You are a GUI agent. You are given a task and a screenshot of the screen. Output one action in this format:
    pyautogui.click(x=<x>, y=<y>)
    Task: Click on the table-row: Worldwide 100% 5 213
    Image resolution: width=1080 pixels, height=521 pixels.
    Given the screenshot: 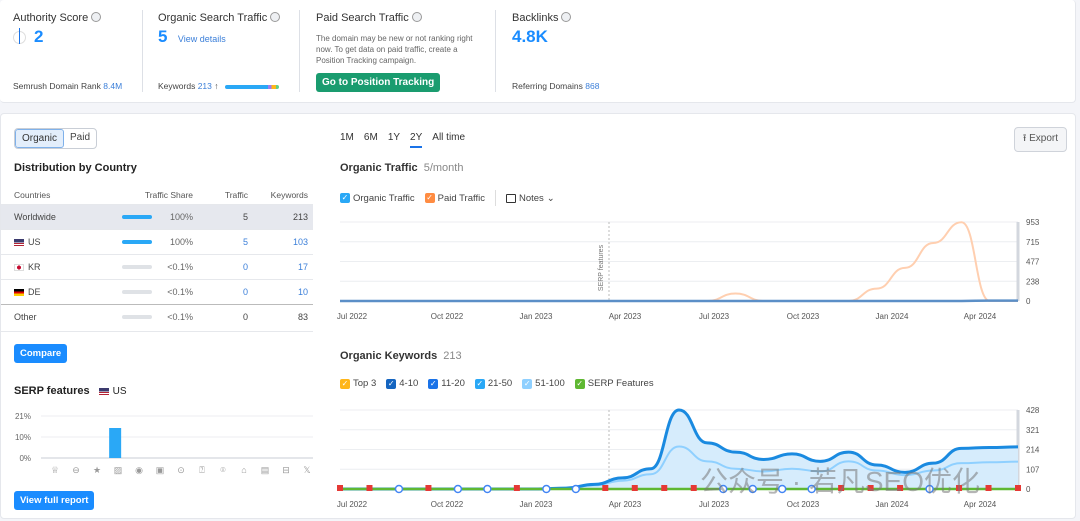 What is the action you would take?
    pyautogui.click(x=157, y=216)
    